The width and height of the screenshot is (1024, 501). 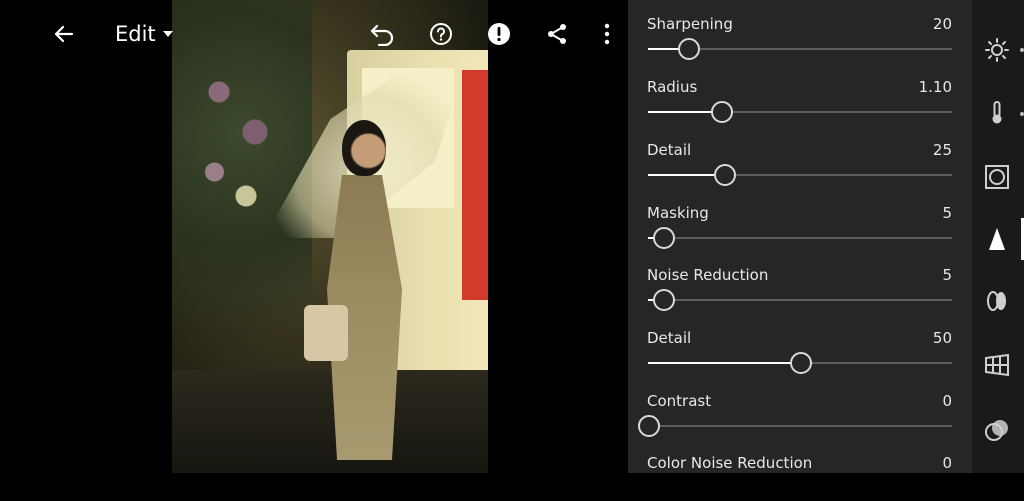 What do you see at coordinates (997, 365) in the screenshot?
I see `geometry-icon` at bounding box center [997, 365].